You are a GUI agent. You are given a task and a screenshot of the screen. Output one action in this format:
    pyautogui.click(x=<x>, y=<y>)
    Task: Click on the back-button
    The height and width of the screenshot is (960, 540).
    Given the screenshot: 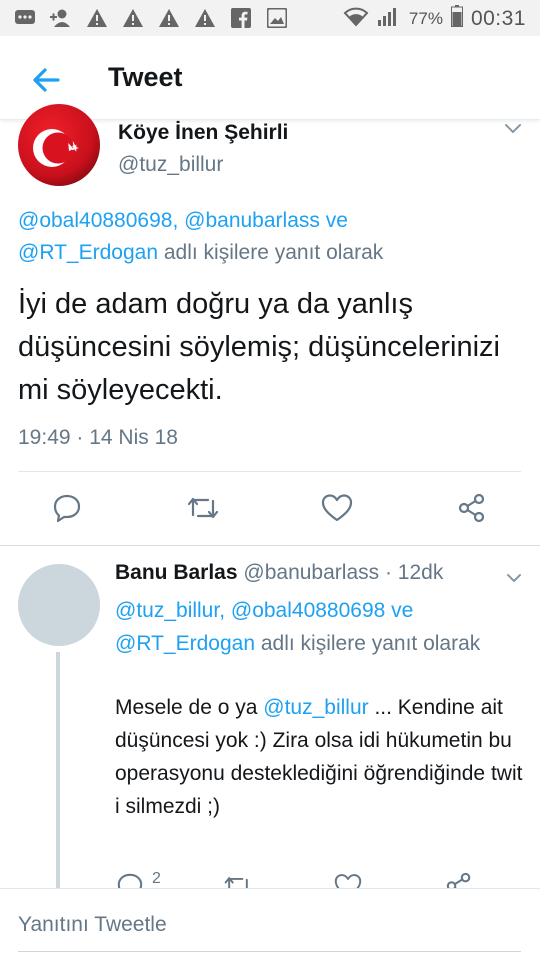 What is the action you would take?
    pyautogui.click(x=46, y=80)
    